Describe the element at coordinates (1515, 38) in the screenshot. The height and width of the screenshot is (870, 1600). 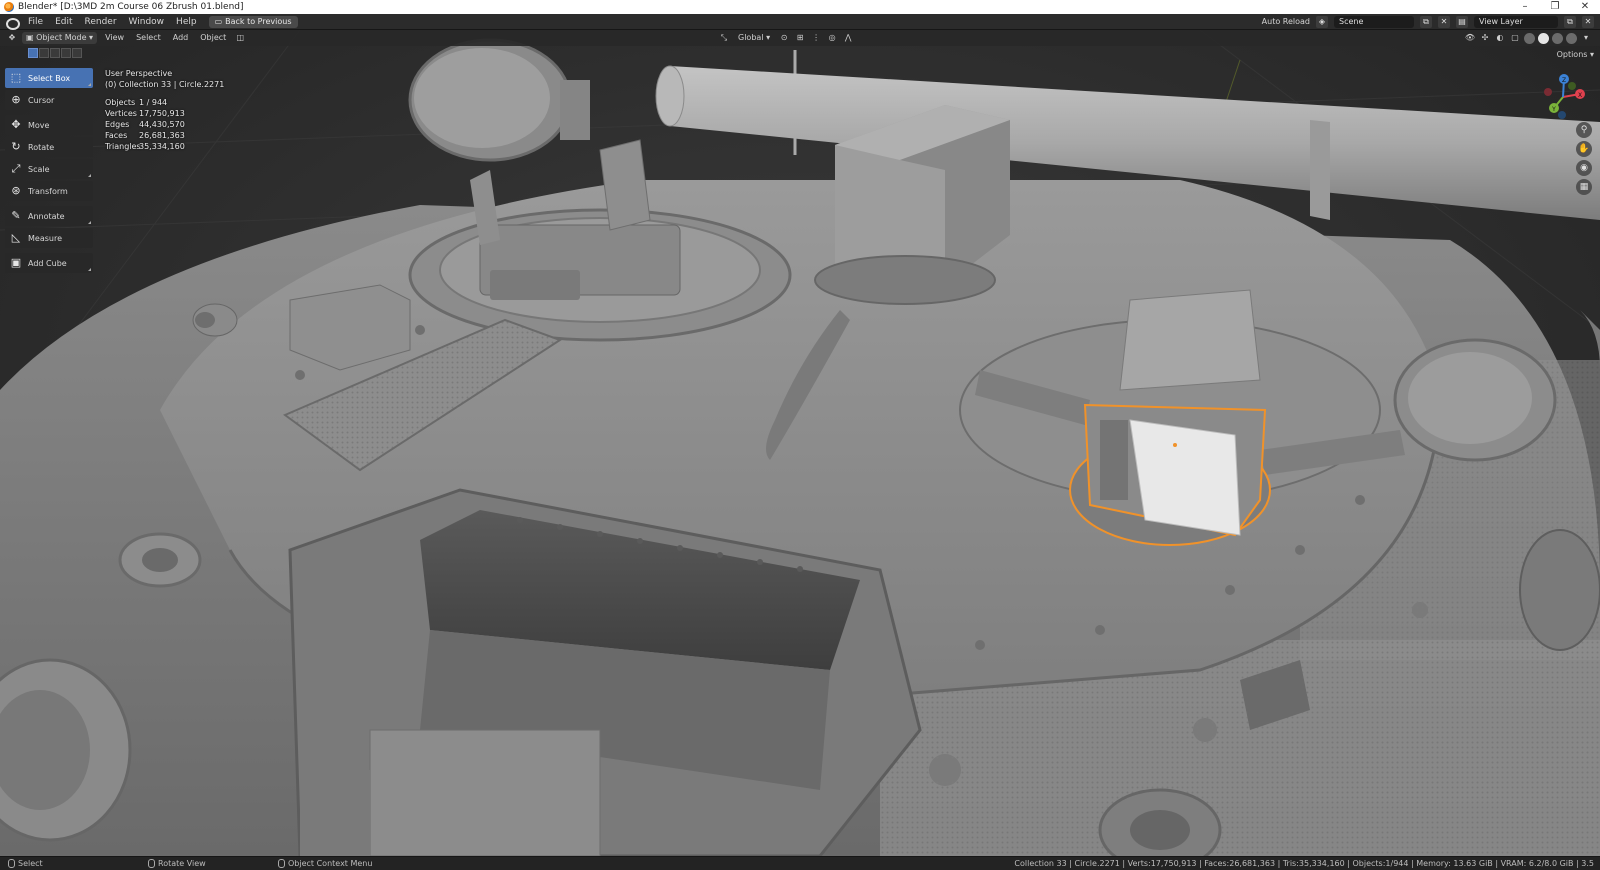
I see `xray-toggle-icon: ▢` at that location.